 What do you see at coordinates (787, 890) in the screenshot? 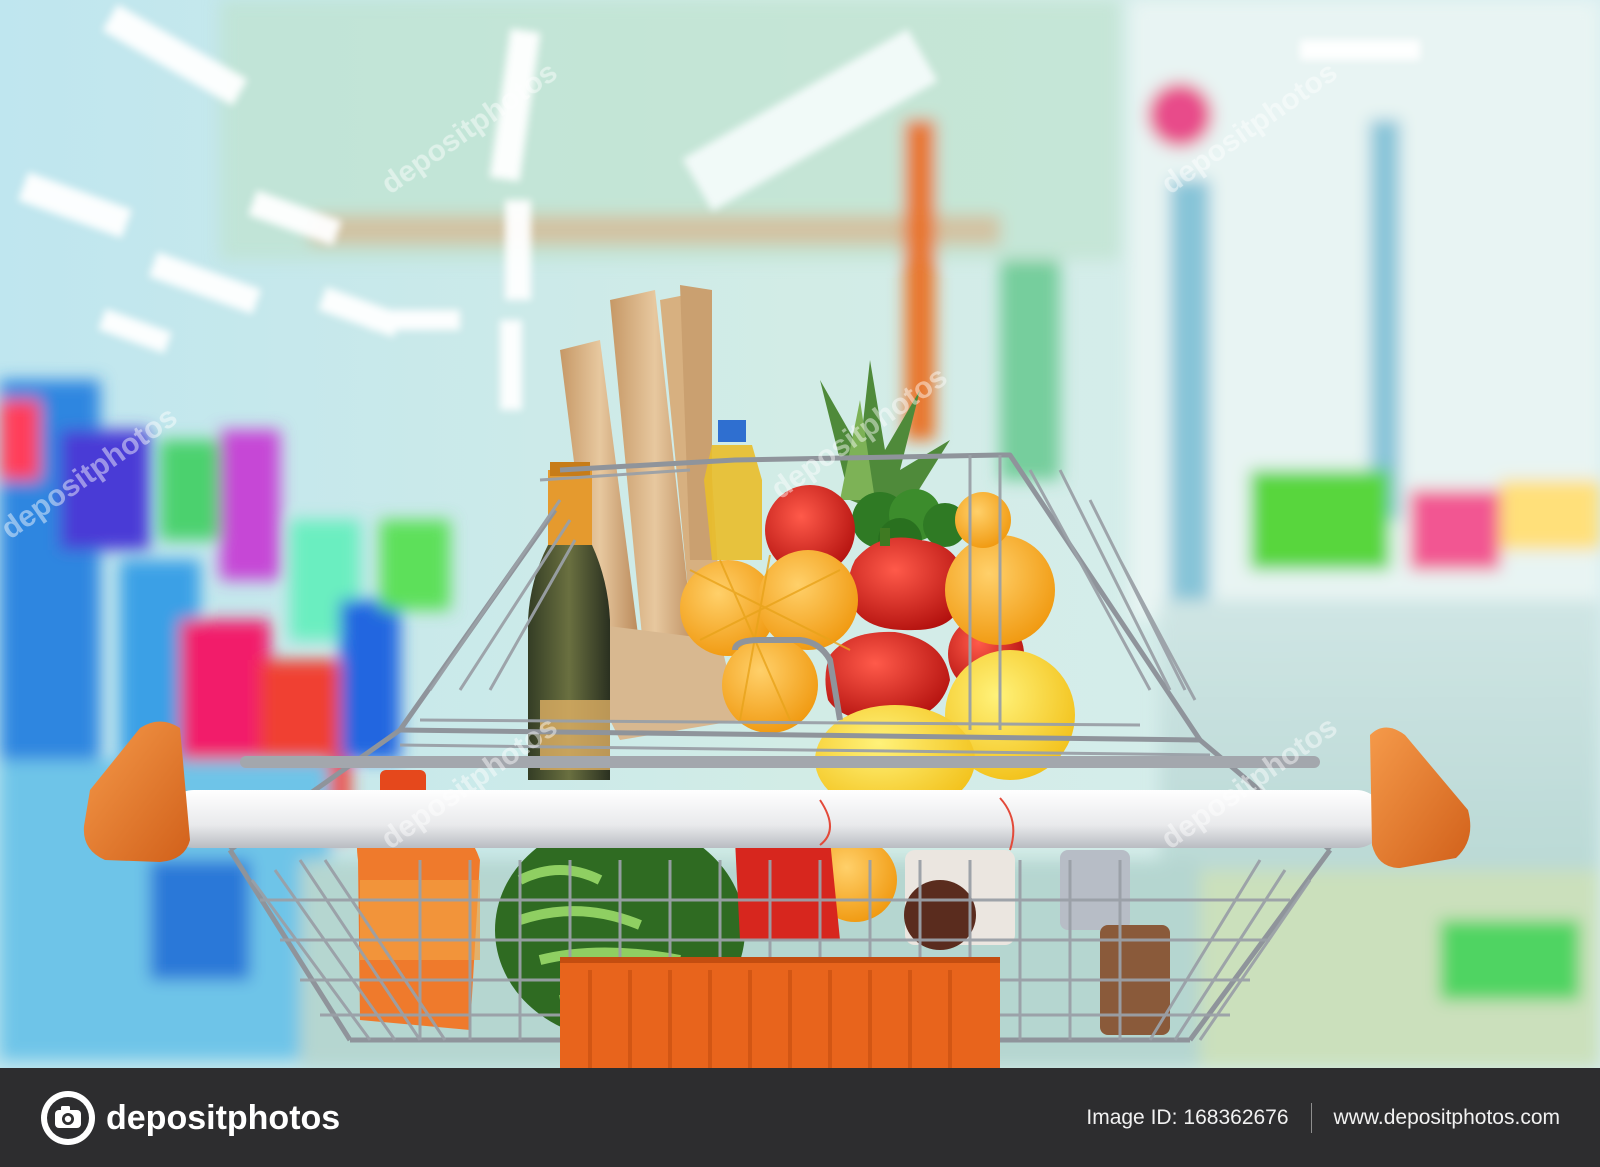
I see `ketchup-bottle` at bounding box center [787, 890].